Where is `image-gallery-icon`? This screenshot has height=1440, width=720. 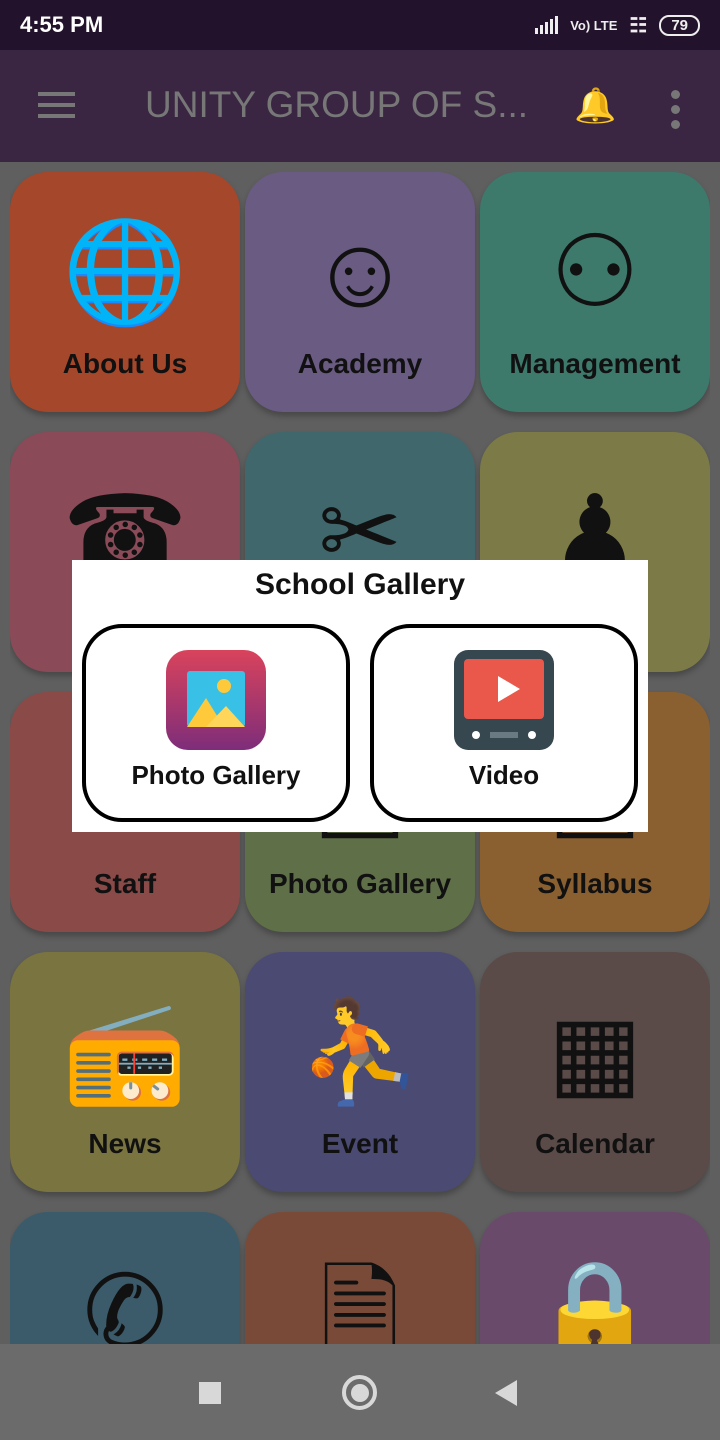 image-gallery-icon is located at coordinates (216, 700).